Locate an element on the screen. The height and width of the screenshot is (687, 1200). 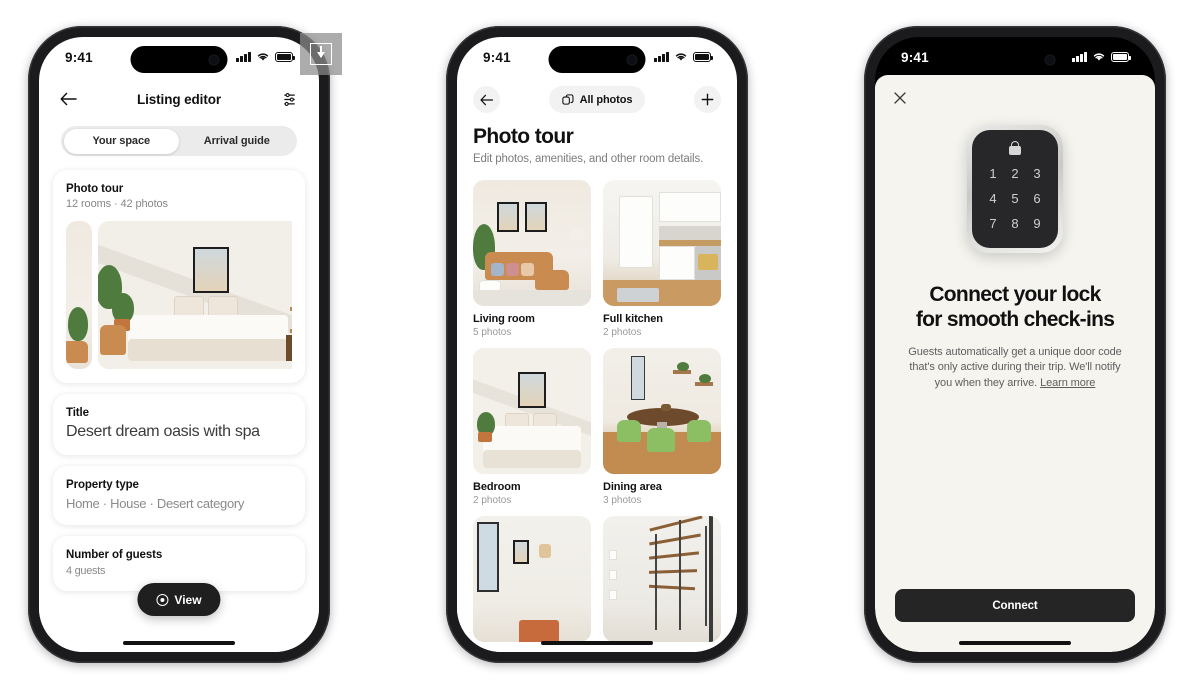
room-tile-living-room: Living room 5 photos is located at coordinates (532, 259).